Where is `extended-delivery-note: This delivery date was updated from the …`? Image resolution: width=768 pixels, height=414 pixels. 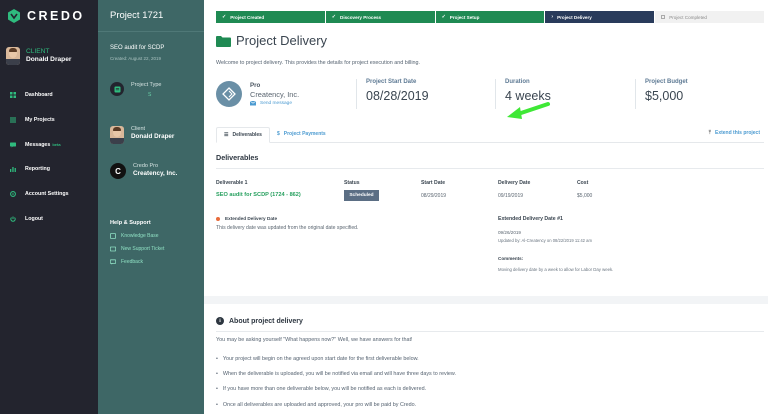 extended-delivery-note: This delivery date was updated from the … is located at coordinates (287, 228).